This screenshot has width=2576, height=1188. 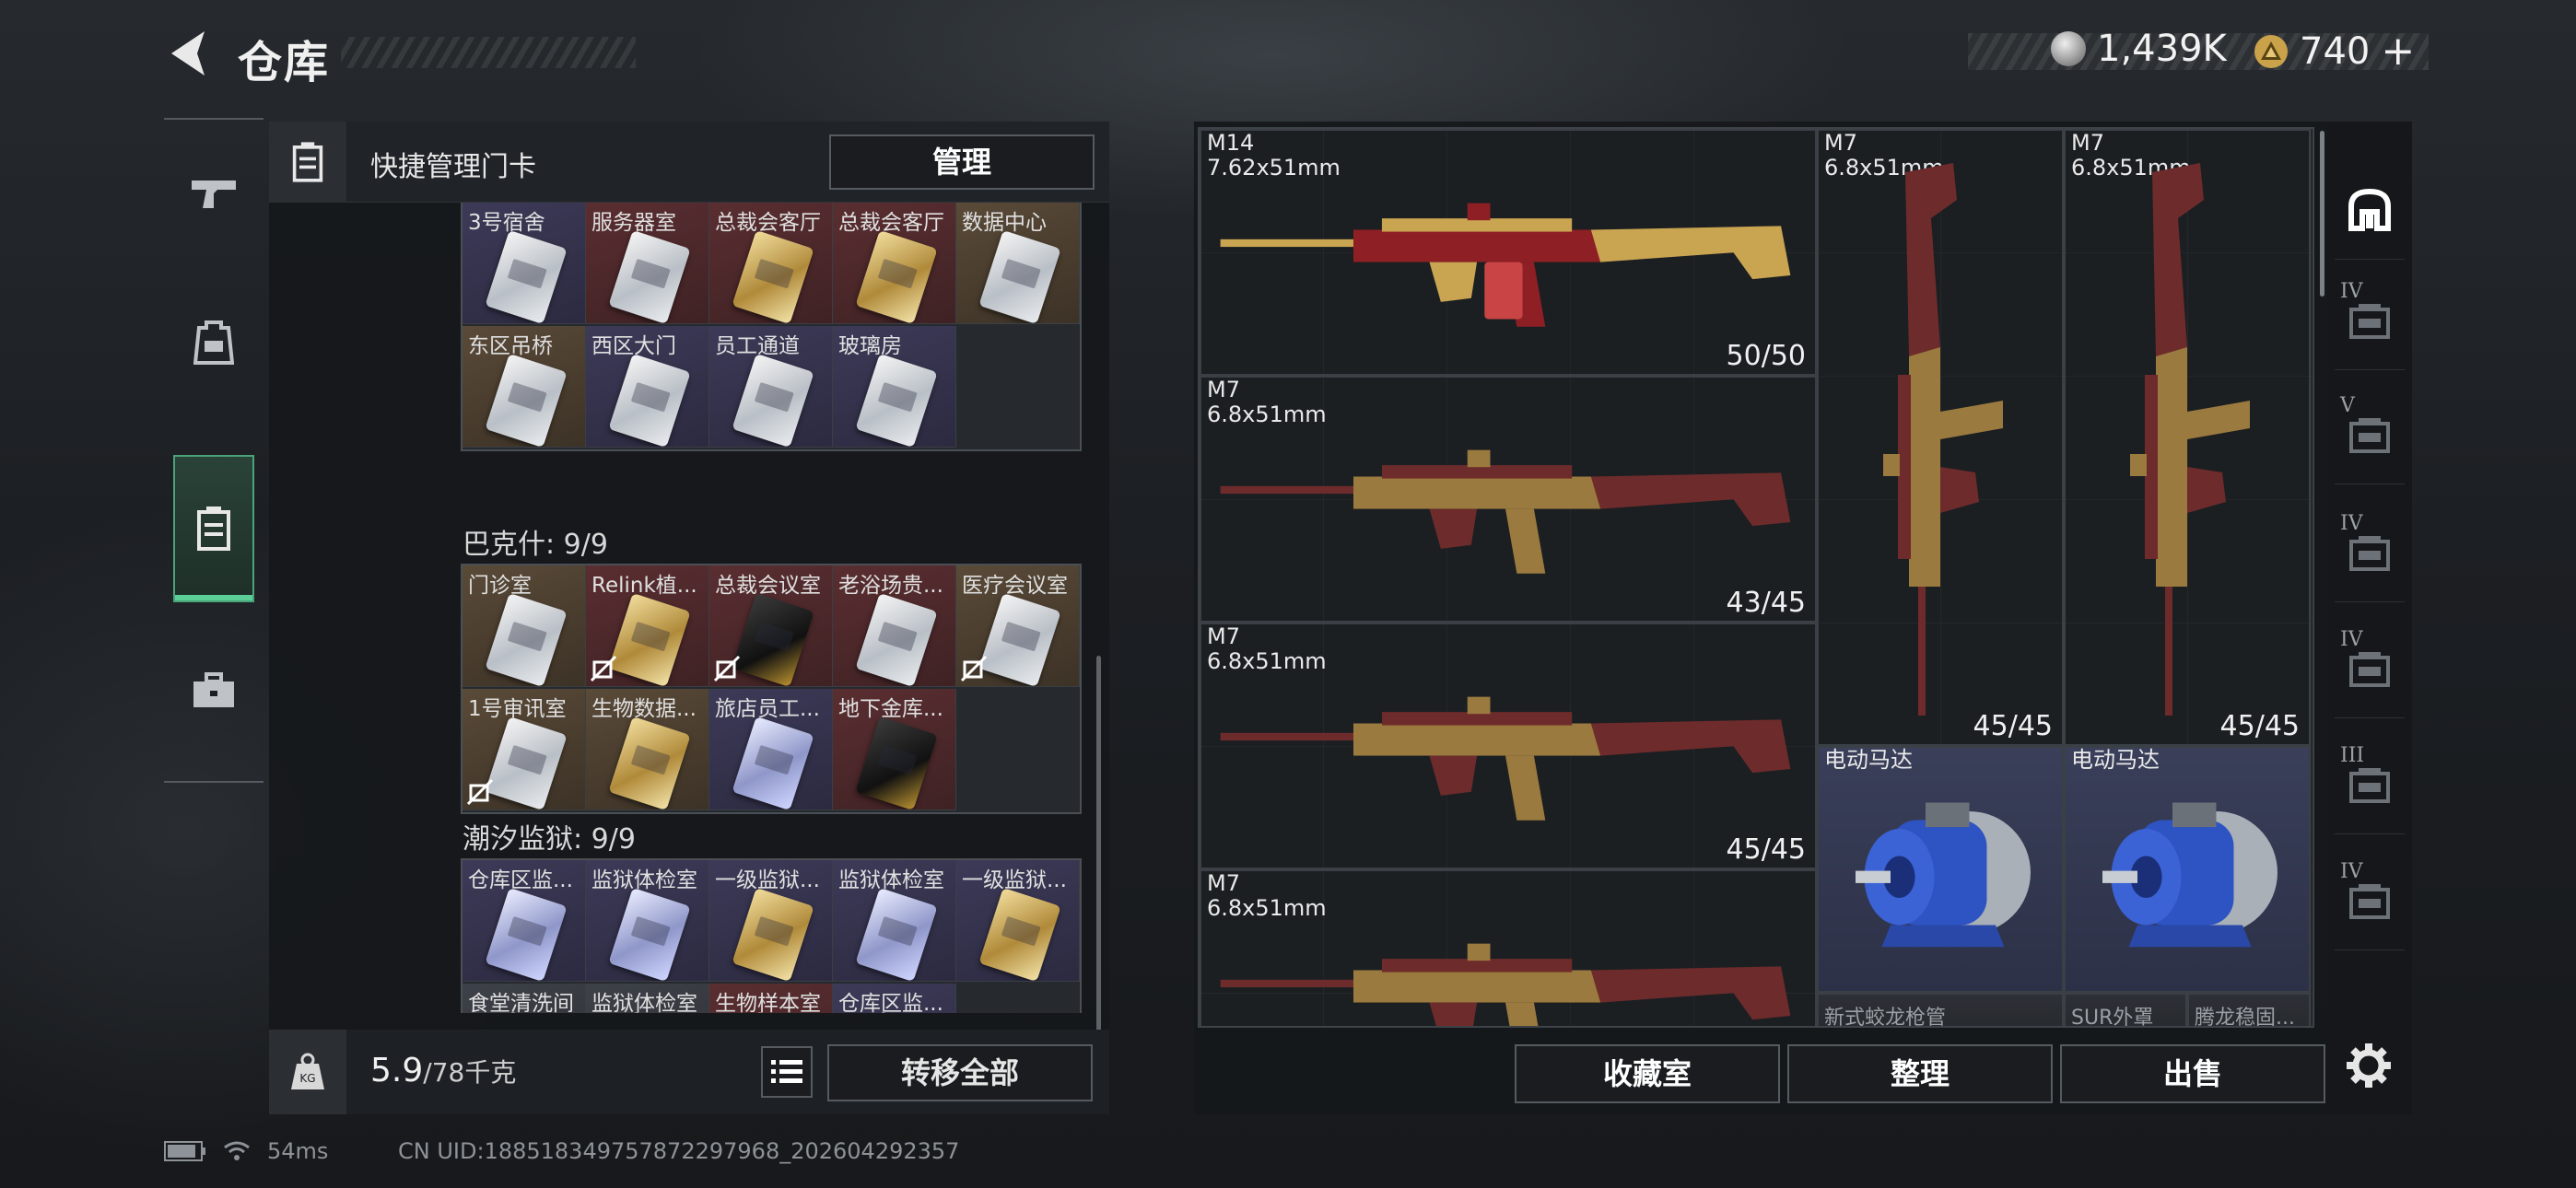 What do you see at coordinates (2139, 49) in the screenshot?
I see `silver-currency: 1,439K` at bounding box center [2139, 49].